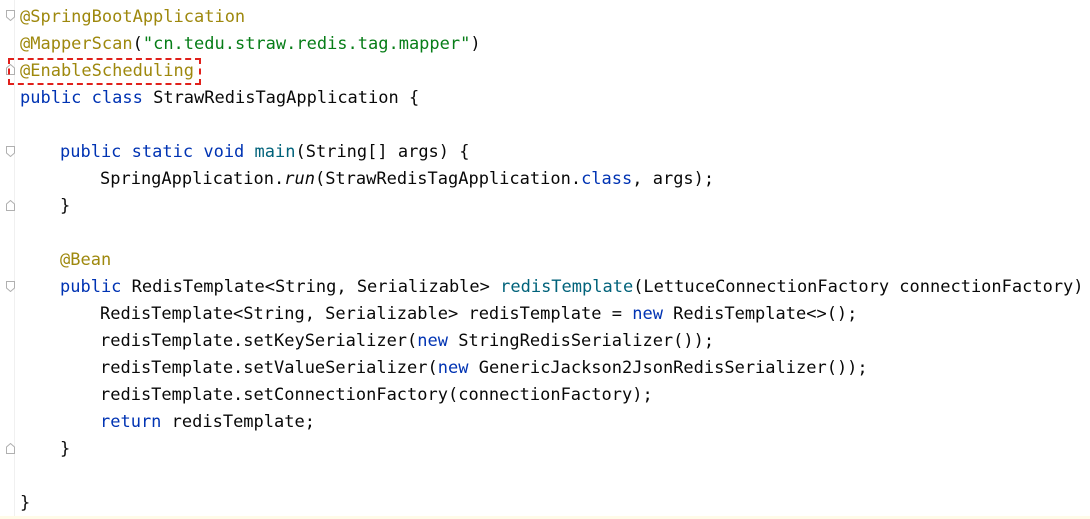 This screenshot has height=519, width=1090. I want to click on code-text: RedisTemplate<String, Serializable>, so click(311, 287).